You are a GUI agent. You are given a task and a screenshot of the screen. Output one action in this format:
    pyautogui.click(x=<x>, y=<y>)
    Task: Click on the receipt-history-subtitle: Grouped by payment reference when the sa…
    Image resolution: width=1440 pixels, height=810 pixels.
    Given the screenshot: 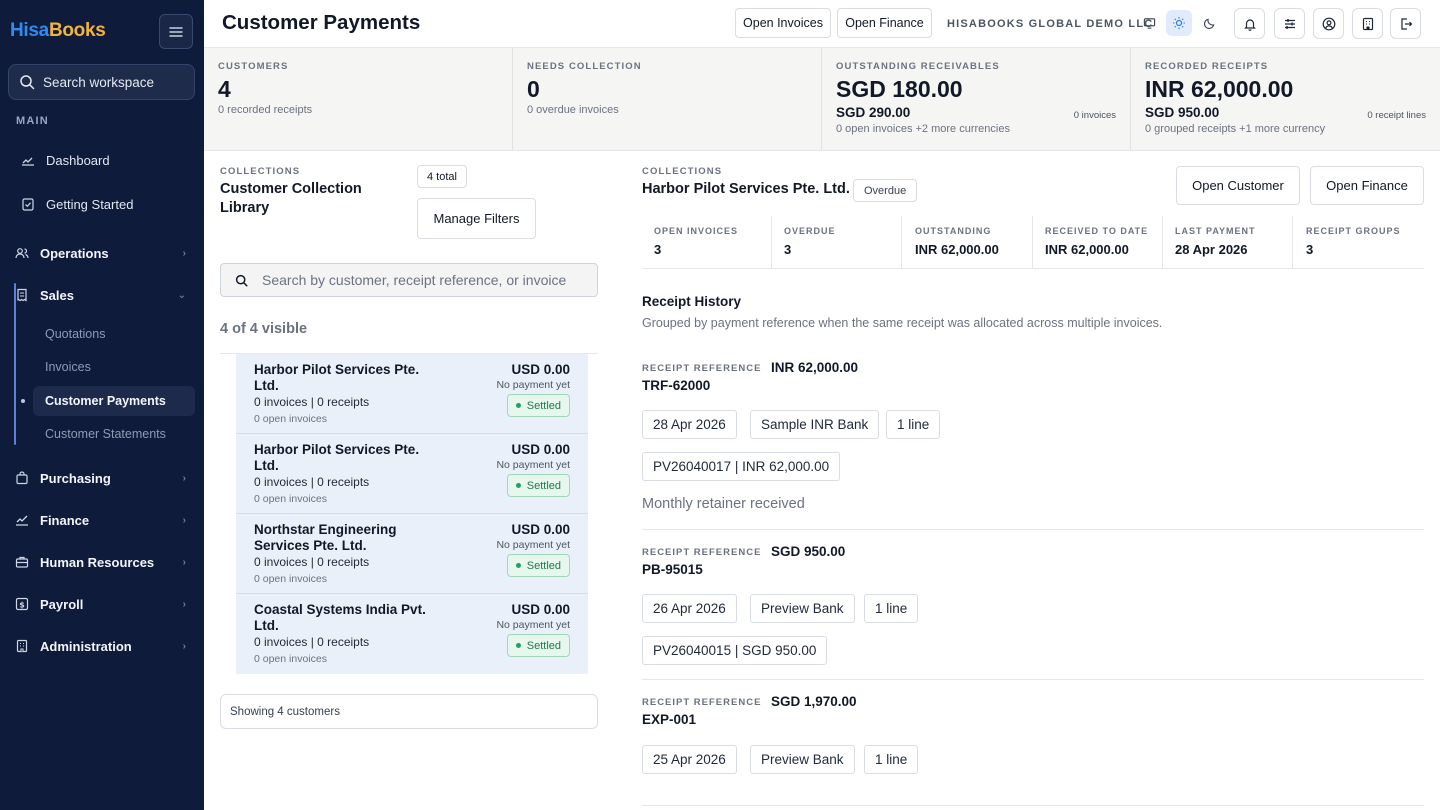 What is the action you would take?
    pyautogui.click(x=902, y=323)
    